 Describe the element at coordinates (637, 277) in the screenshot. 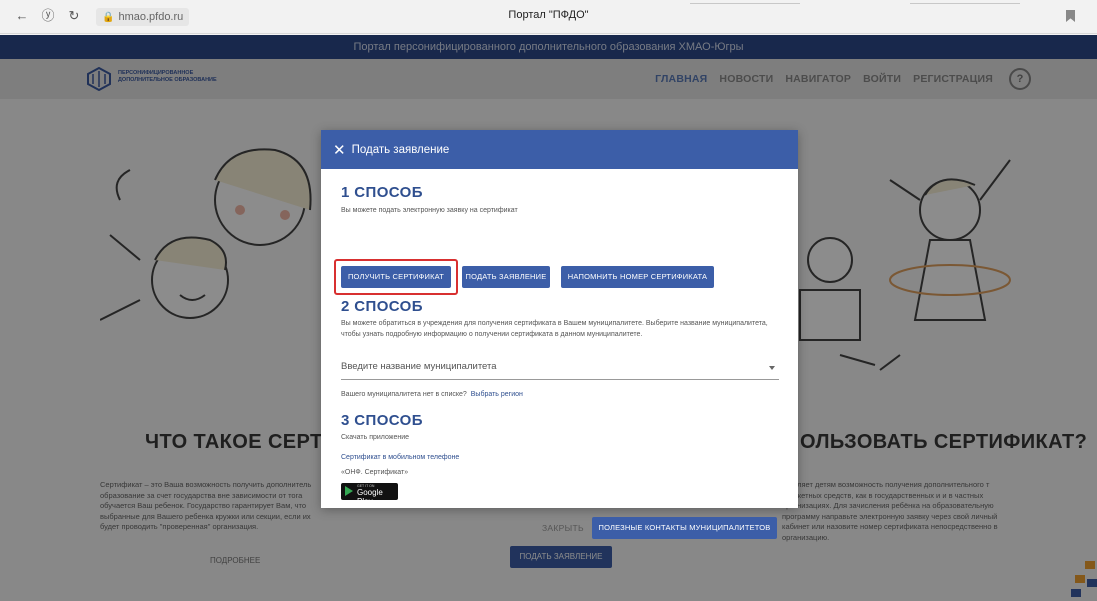

I see `remind-certificate-number-button: НАПОМНИТЬ НОМЕР СЕРТИФИКАТА` at that location.